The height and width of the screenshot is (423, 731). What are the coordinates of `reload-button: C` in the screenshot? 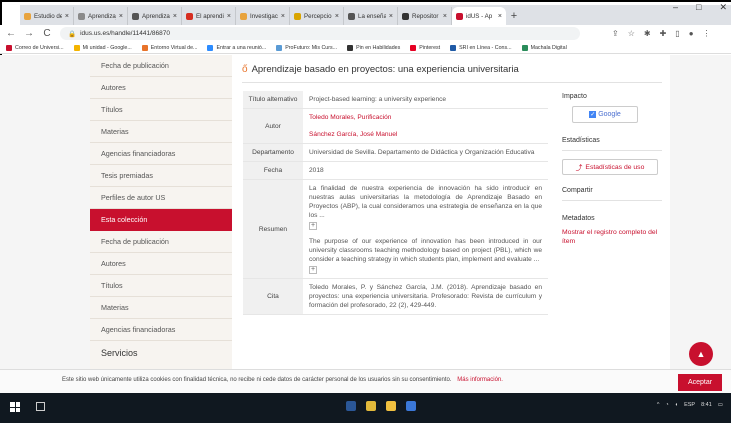 It's located at (47, 33).